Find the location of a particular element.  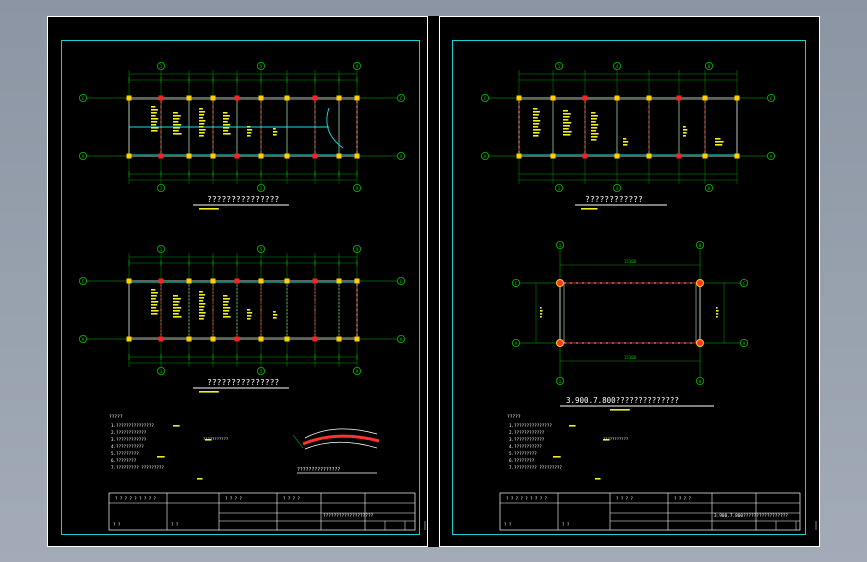

axis-bubble-bottom-label: 4 is located at coordinates (617, 189).